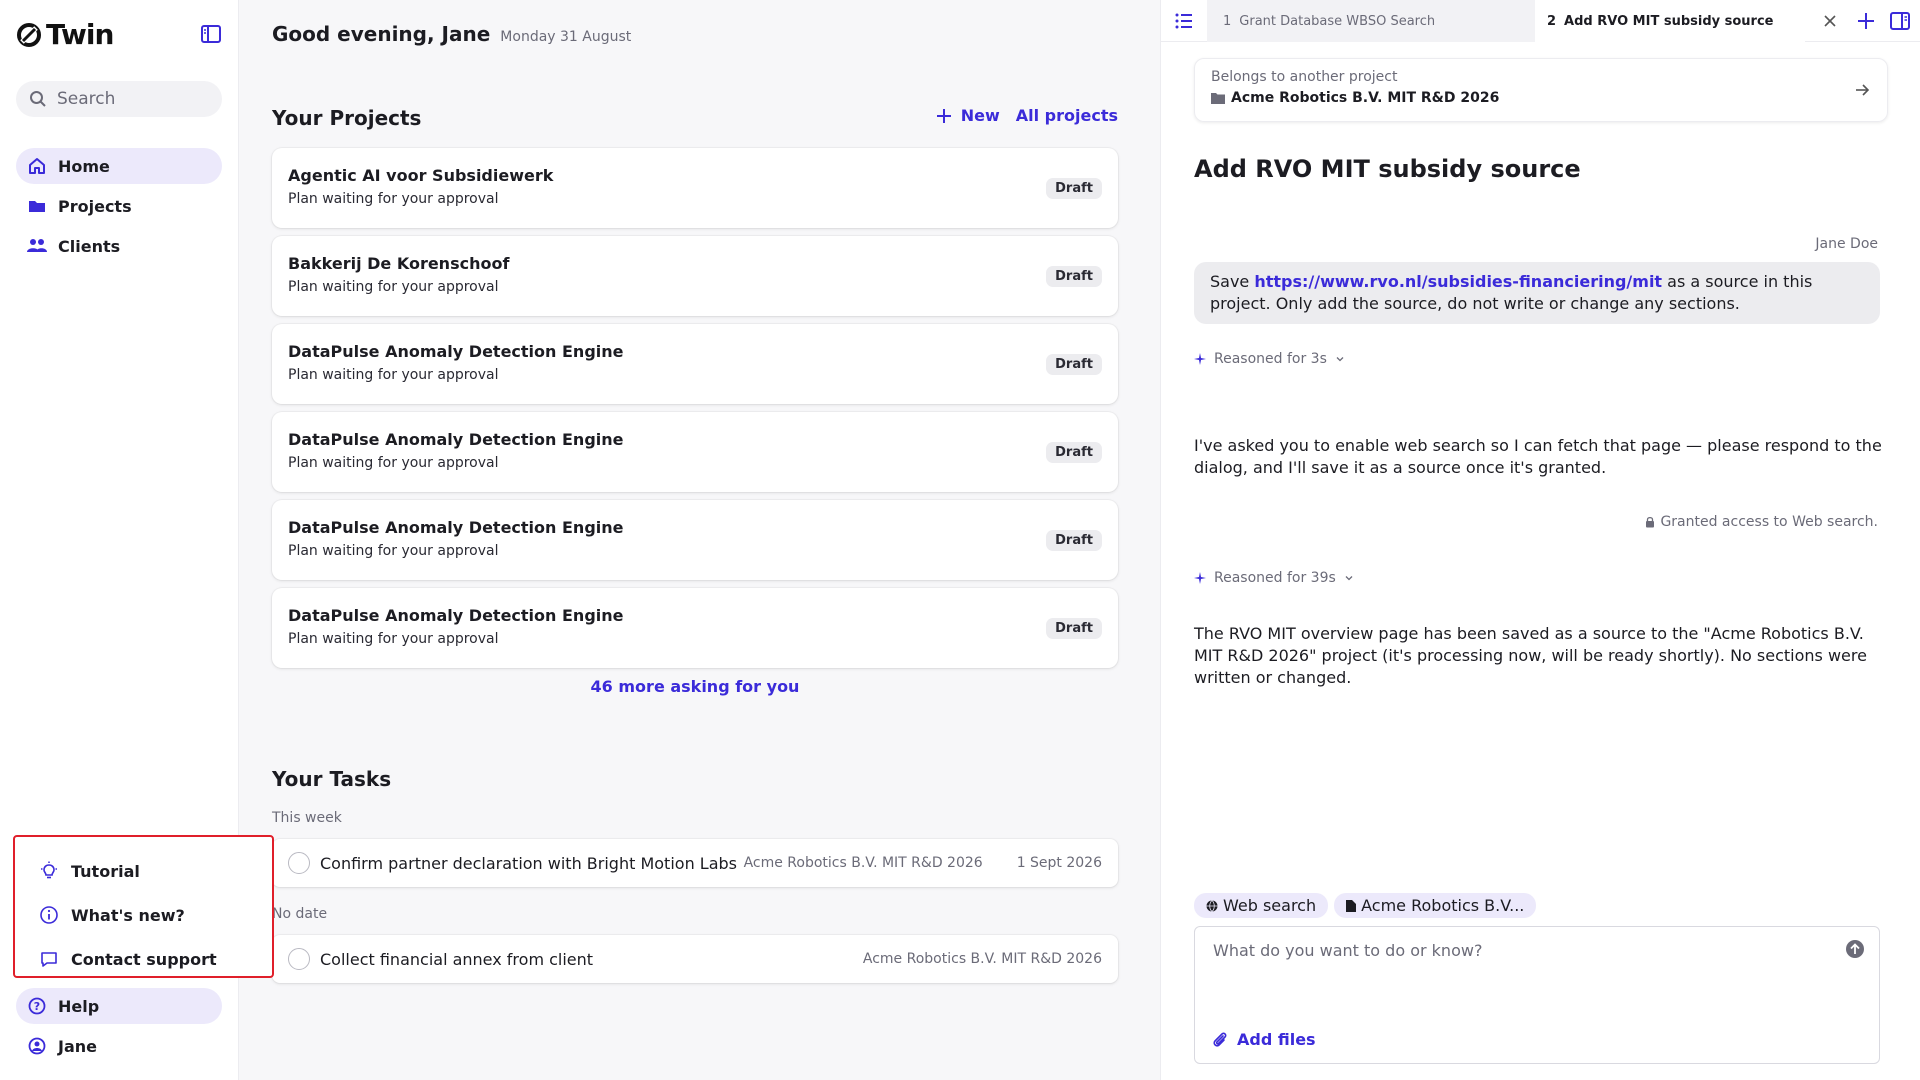  What do you see at coordinates (1212, 905) in the screenshot?
I see `globe-icon` at bounding box center [1212, 905].